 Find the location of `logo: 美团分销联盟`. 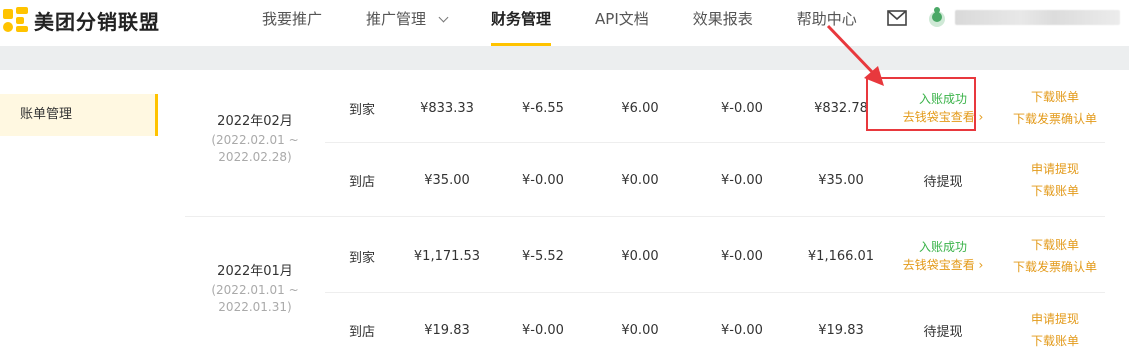

logo: 美团分销联盟 is located at coordinates (81, 20).